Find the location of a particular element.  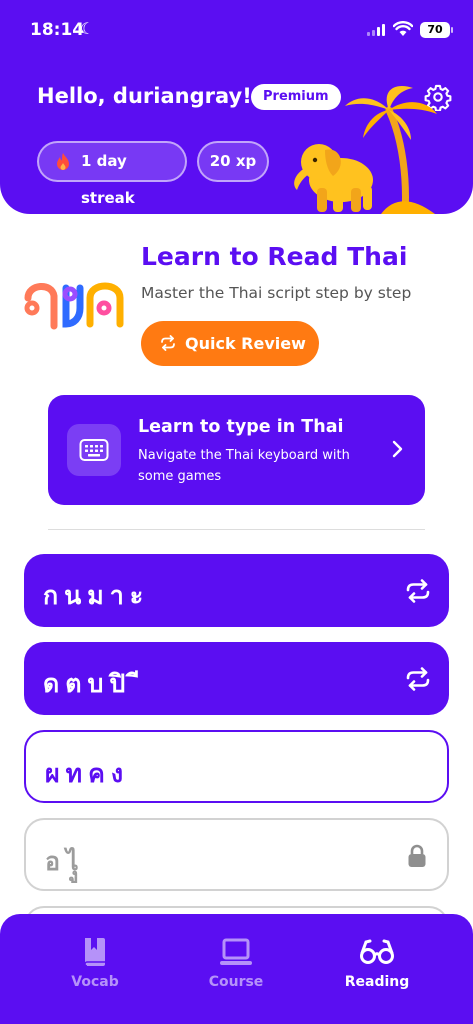

glasses-icon is located at coordinates (377, 951).